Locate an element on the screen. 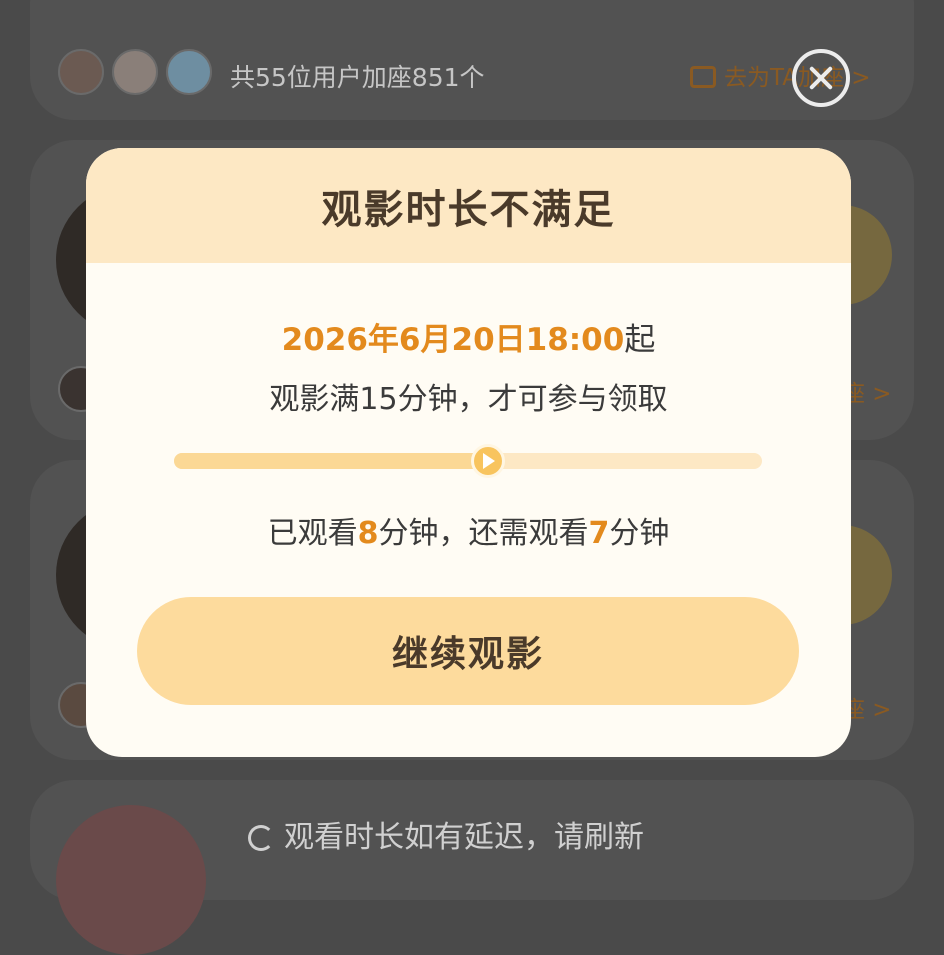 This screenshot has width=944, height=955. watched-minutes: 8 is located at coordinates (368, 533).